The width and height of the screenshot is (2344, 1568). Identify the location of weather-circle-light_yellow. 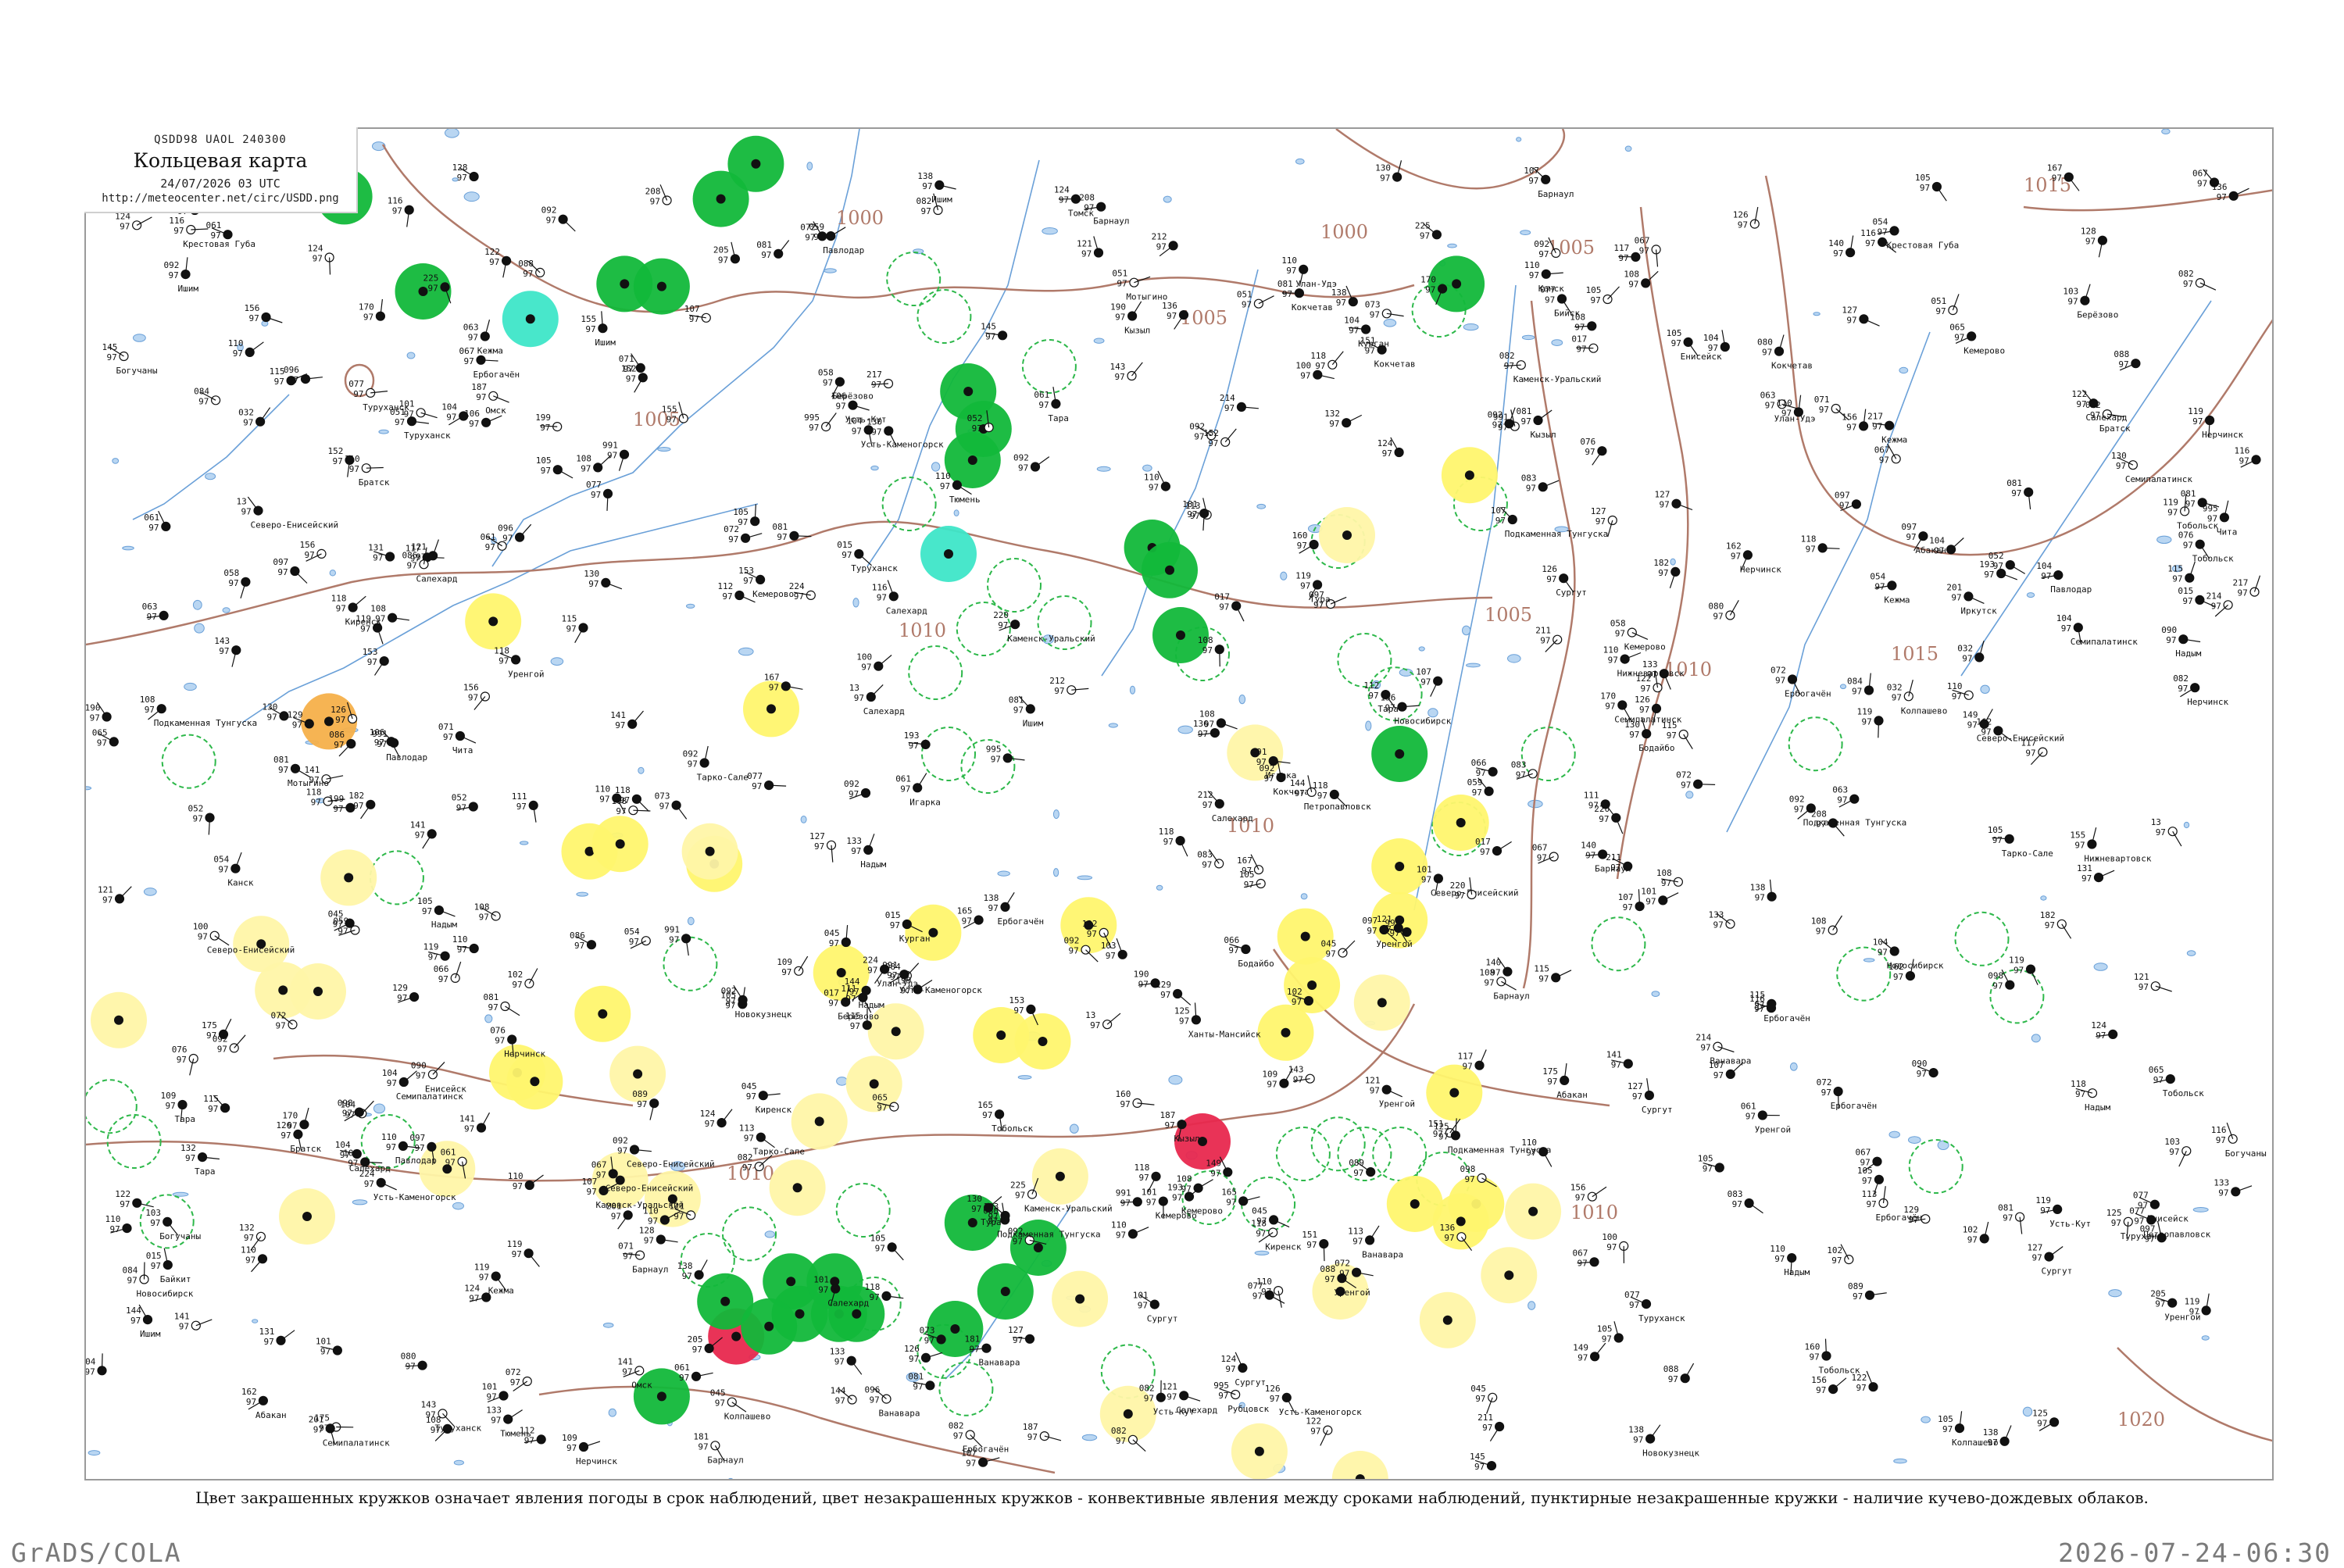
(1259, 1451).